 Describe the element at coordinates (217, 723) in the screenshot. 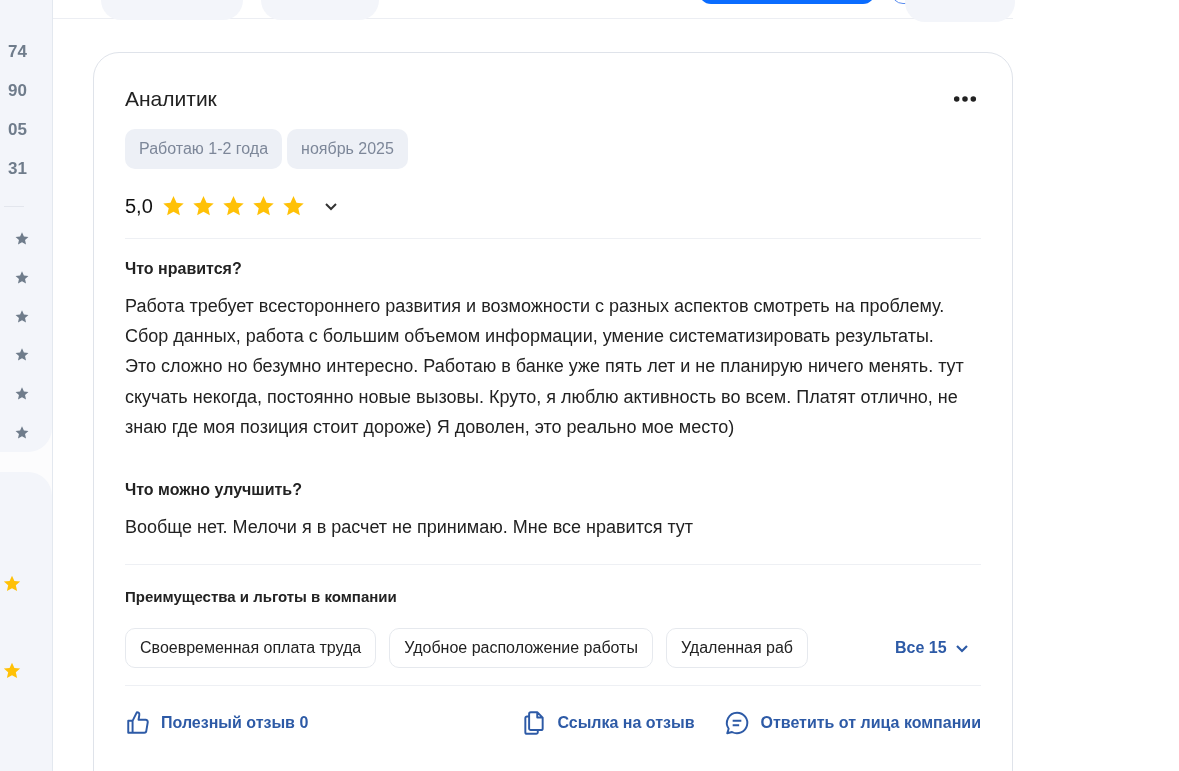

I see `action-link: Полезный отзыв 0` at that location.